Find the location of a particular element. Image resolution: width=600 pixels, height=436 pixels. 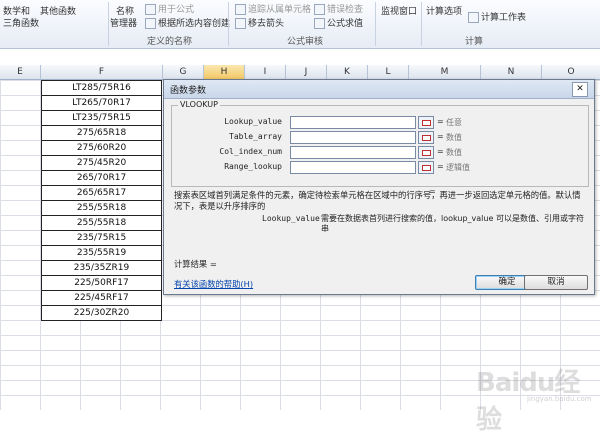

dialog-title: 函数参数 is located at coordinates (188, 91).